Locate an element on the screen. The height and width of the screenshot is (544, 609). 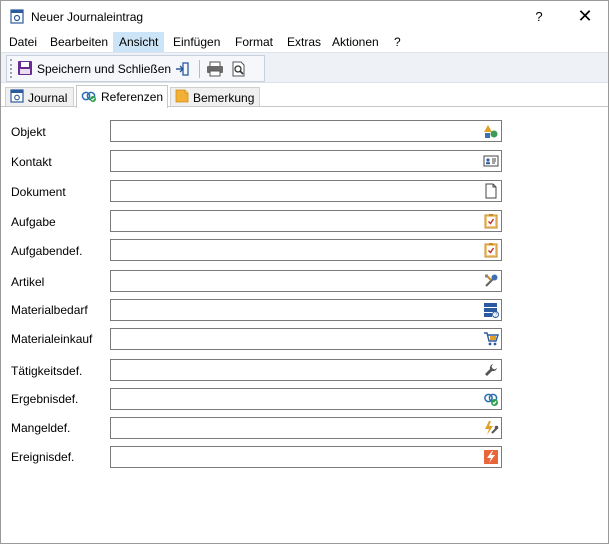
aufgabendef-label: Aufgabendef. is located at coordinates (47, 251).